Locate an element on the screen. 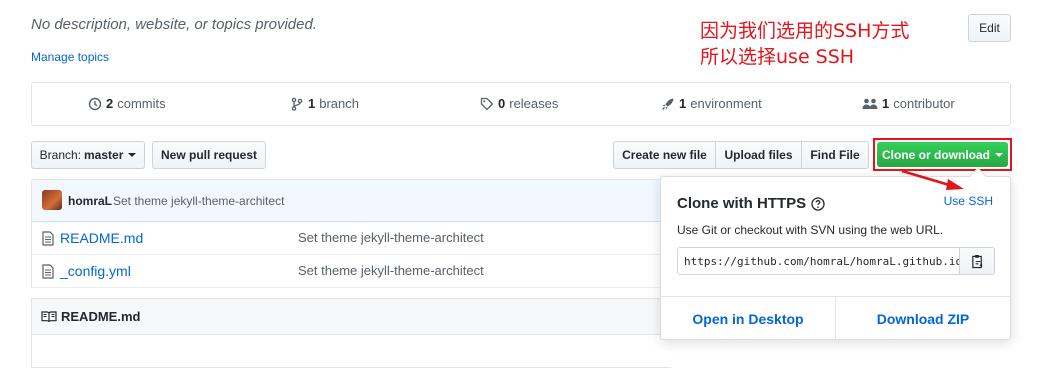  new-pull-request-button: New pull request is located at coordinates (209, 155).